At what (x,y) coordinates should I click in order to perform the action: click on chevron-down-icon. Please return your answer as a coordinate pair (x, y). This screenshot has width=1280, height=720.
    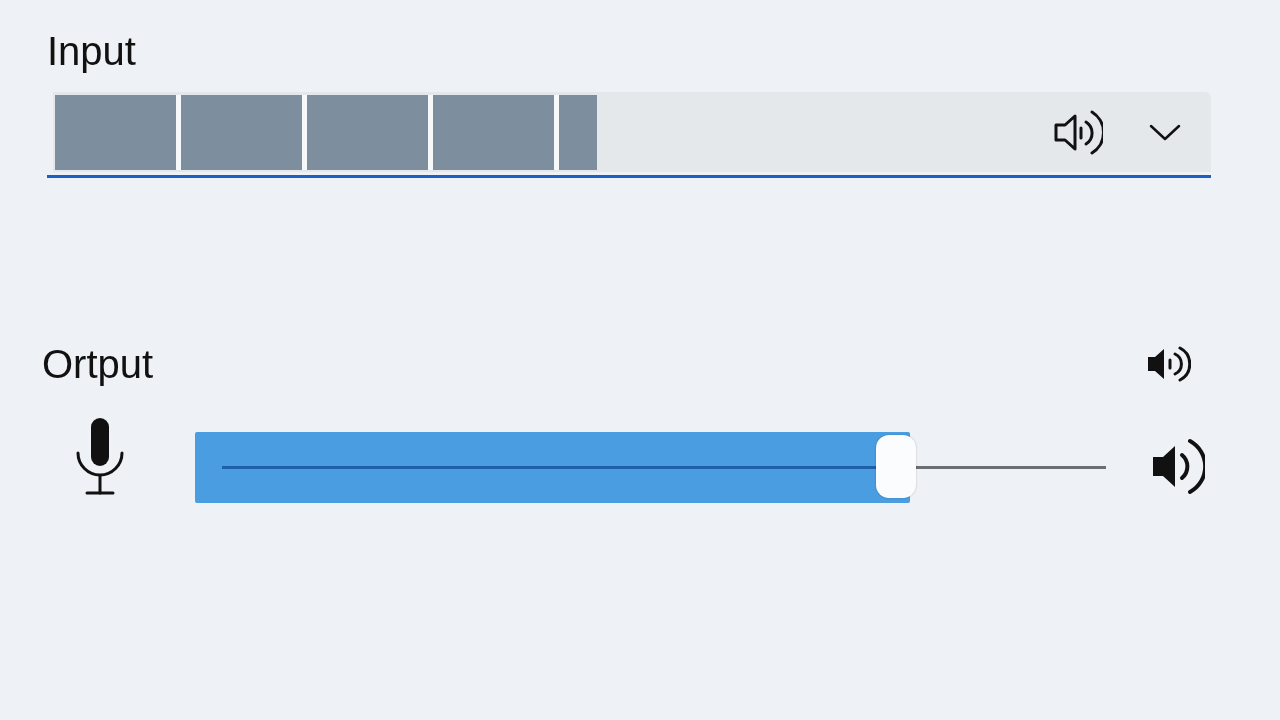
    Looking at the image, I should click on (1165, 132).